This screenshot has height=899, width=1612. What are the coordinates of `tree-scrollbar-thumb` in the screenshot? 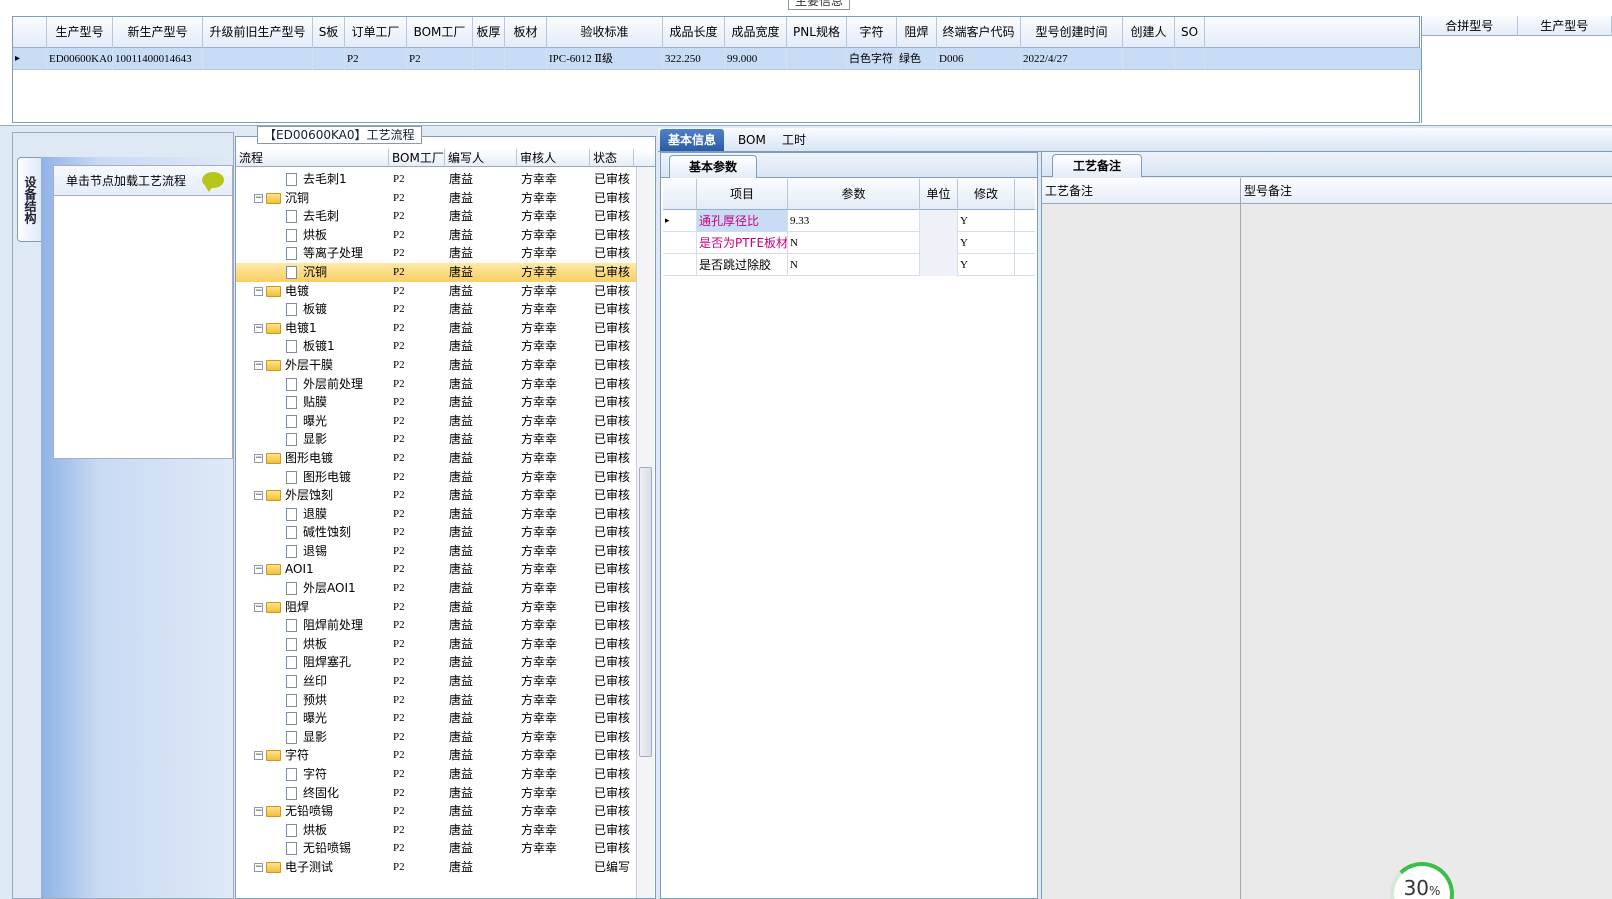 It's located at (645, 612).